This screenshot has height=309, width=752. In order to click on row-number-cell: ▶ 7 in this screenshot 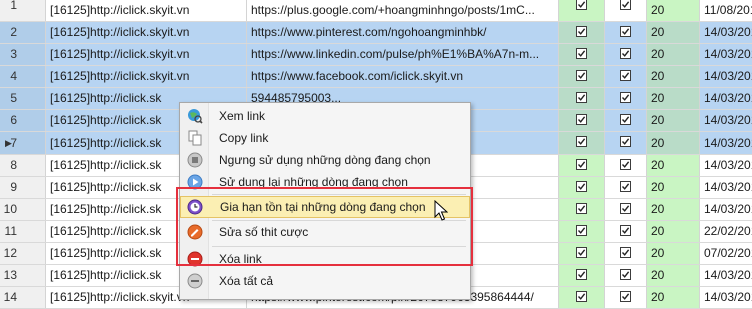, I will do `click(23, 143)`.